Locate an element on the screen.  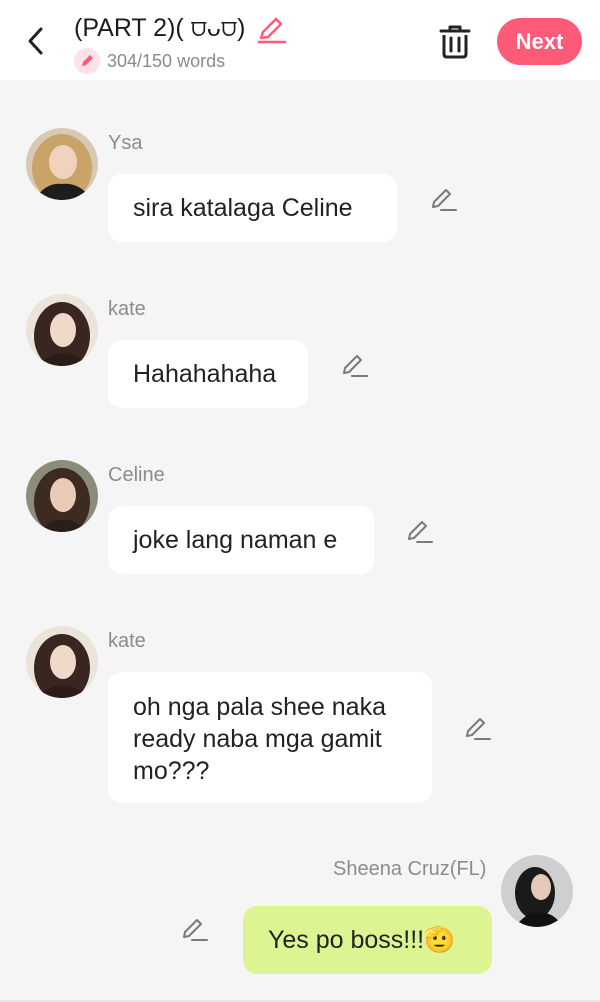
message-bubble: sira katalaga Celine is located at coordinates (252, 208).